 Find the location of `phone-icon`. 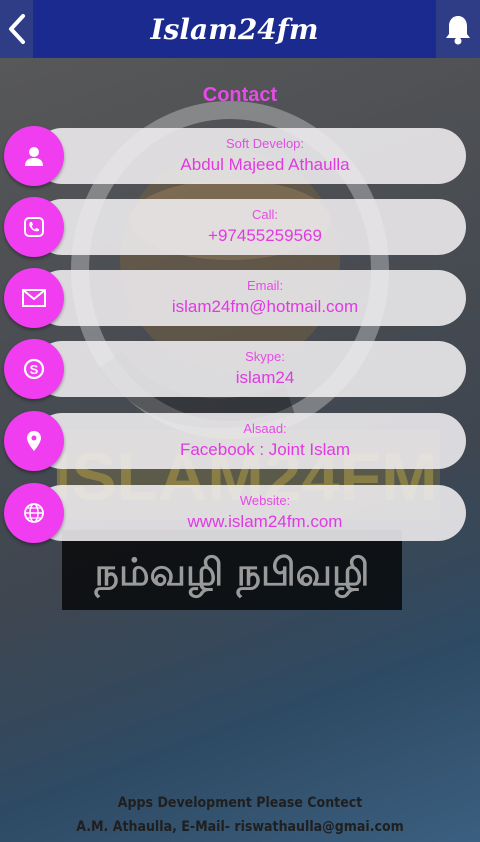

phone-icon is located at coordinates (34, 227).